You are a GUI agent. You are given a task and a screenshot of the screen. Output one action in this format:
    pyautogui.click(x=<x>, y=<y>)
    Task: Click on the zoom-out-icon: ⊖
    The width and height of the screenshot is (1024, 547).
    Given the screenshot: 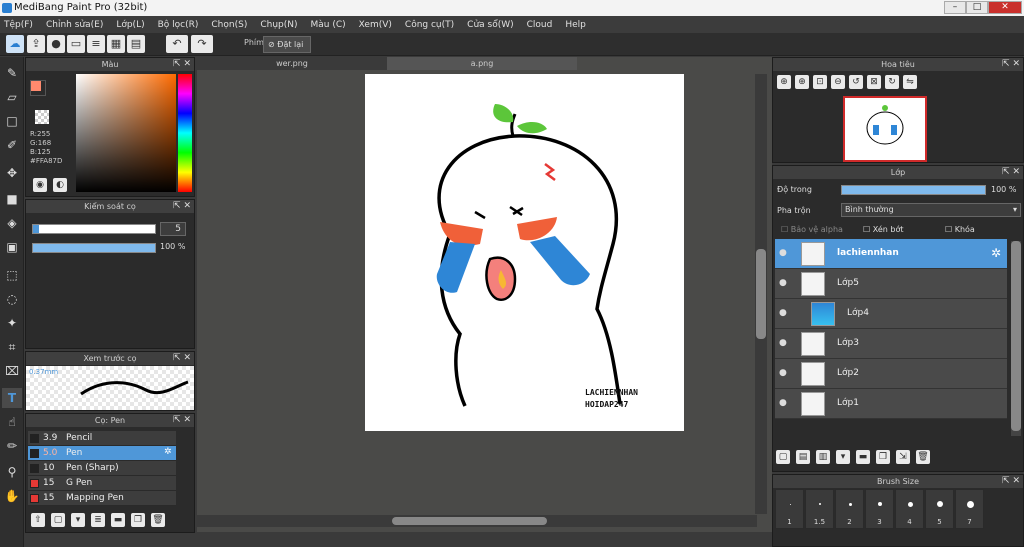 What is the action you would take?
    pyautogui.click(x=838, y=82)
    